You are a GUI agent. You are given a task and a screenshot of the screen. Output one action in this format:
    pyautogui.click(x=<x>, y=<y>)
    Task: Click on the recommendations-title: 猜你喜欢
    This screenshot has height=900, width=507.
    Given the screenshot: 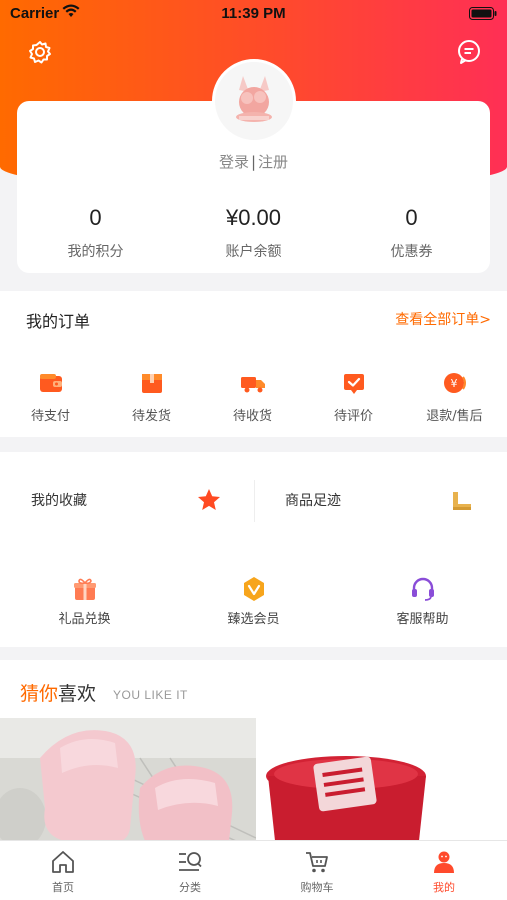 What is the action you would take?
    pyautogui.click(x=58, y=692)
    